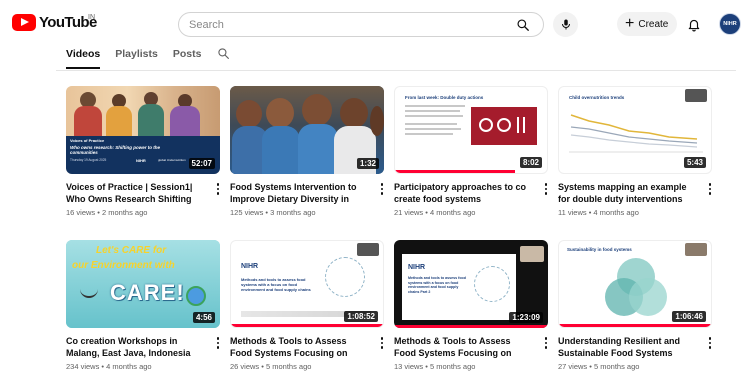 The width and height of the screenshot is (749, 375). What do you see at coordinates (345, 277) in the screenshot?
I see `diagram-graphic` at bounding box center [345, 277].